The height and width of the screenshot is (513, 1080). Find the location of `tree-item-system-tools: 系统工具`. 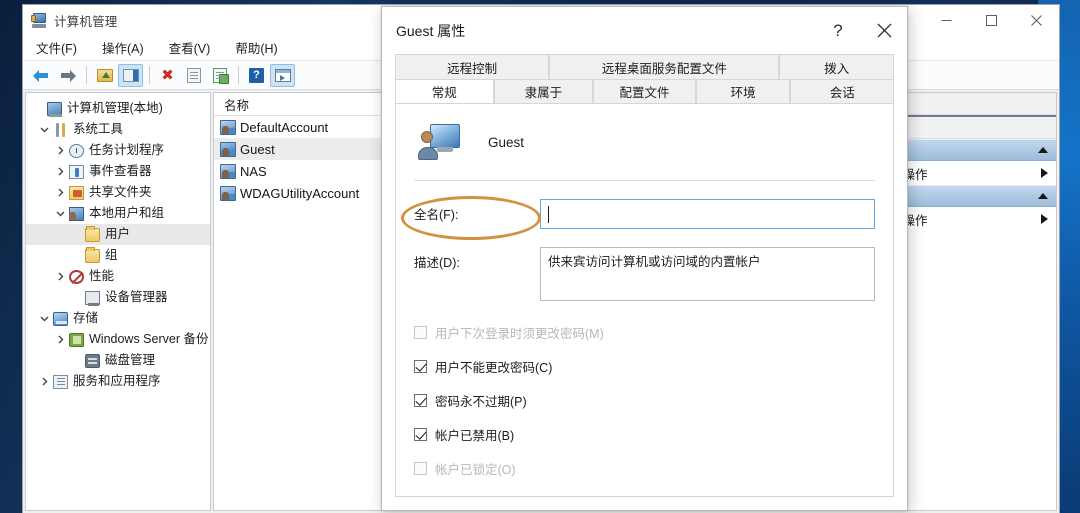

tree-item-system-tools: 系统工具 is located at coordinates (118, 129).